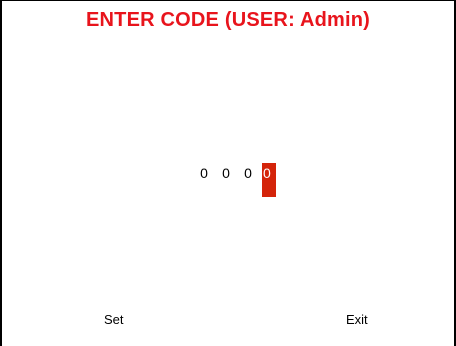 This screenshot has width=456, height=346. Describe the element at coordinates (248, 173) in the screenshot. I see `code-digit-3: 0` at that location.